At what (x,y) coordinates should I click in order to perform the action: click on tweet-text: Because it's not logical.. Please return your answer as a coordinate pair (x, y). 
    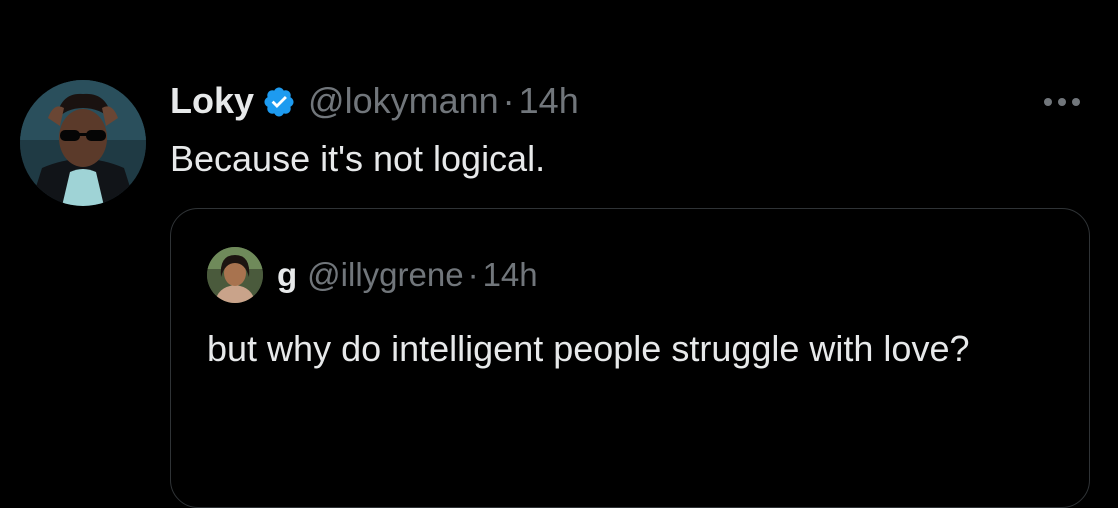
    Looking at the image, I should click on (358, 158).